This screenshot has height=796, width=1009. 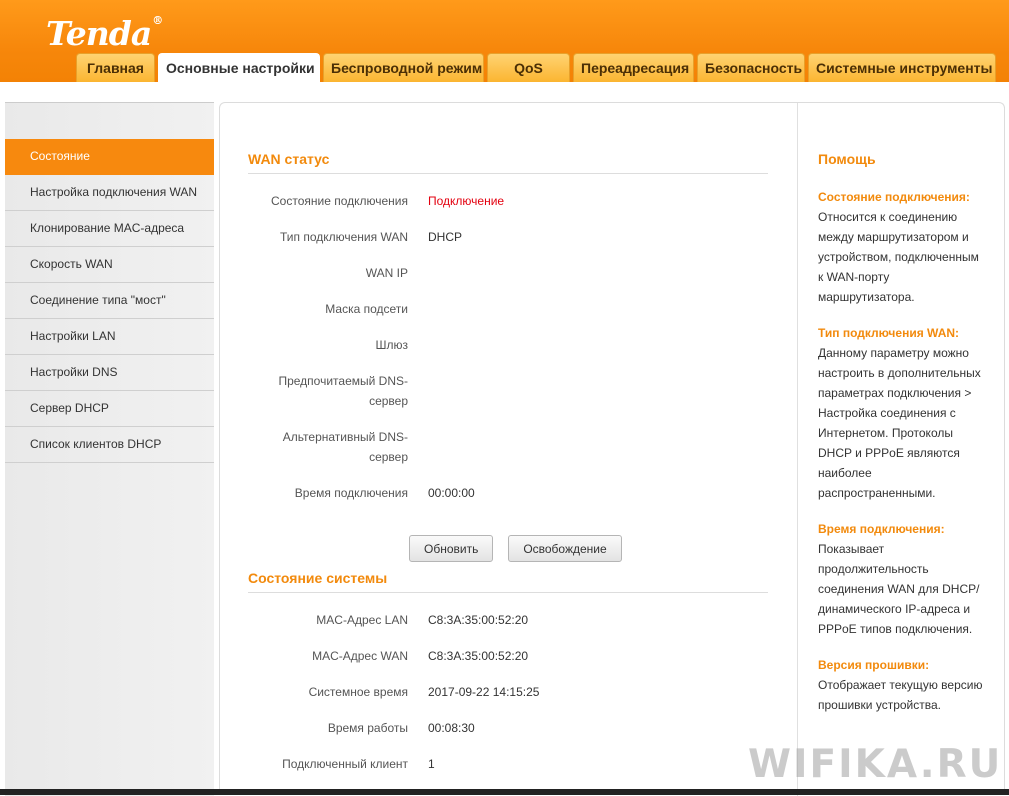 What do you see at coordinates (889, 333) in the screenshot?
I see `help-heading: Тип подключения WAN:` at bounding box center [889, 333].